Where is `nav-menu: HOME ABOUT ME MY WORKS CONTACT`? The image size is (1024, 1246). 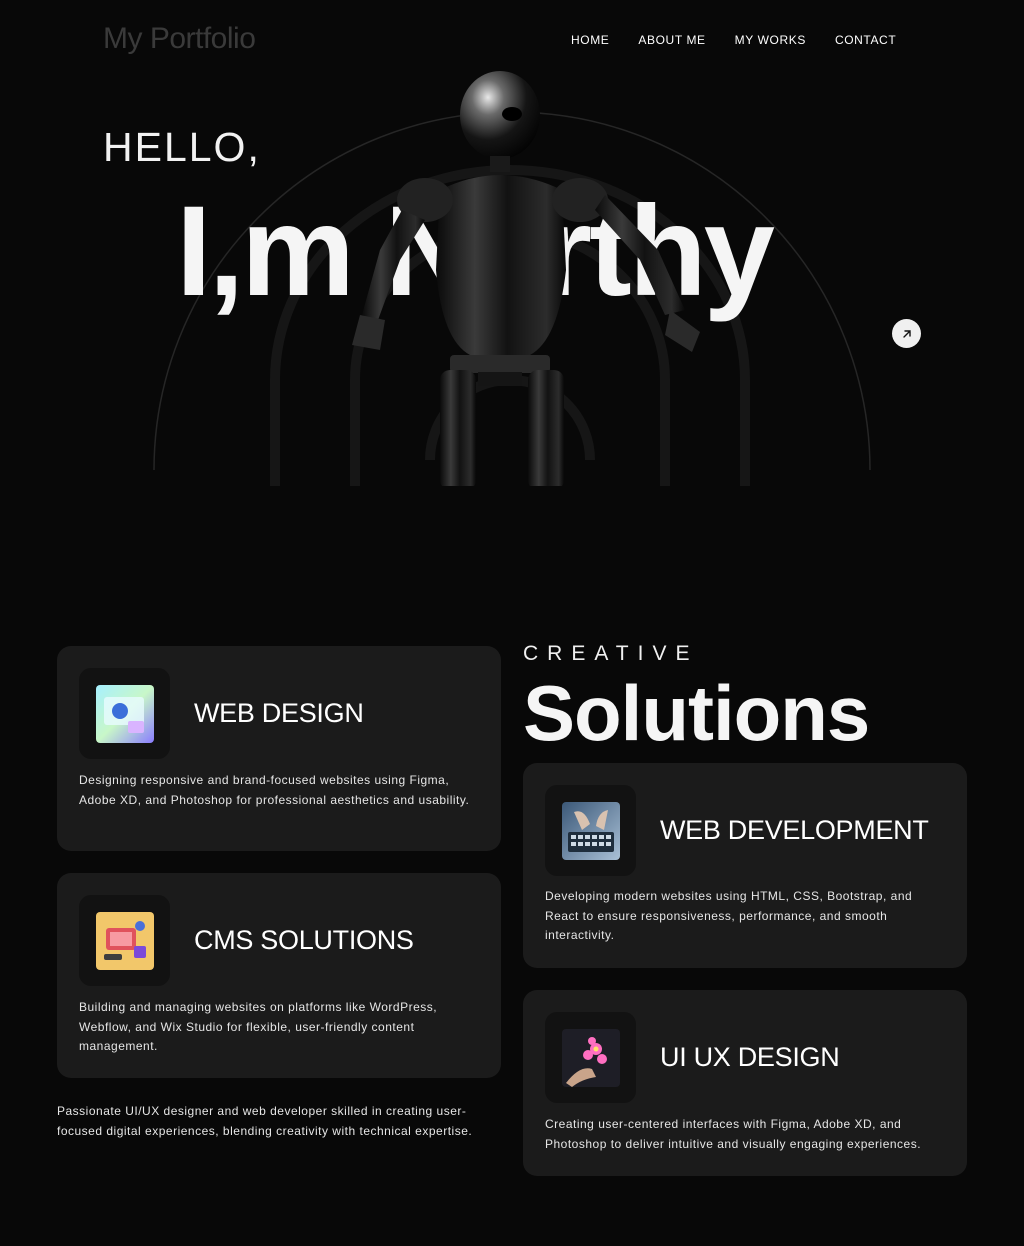
nav-menu: HOME ABOUT ME MY WORKS CONTACT is located at coordinates (733, 40).